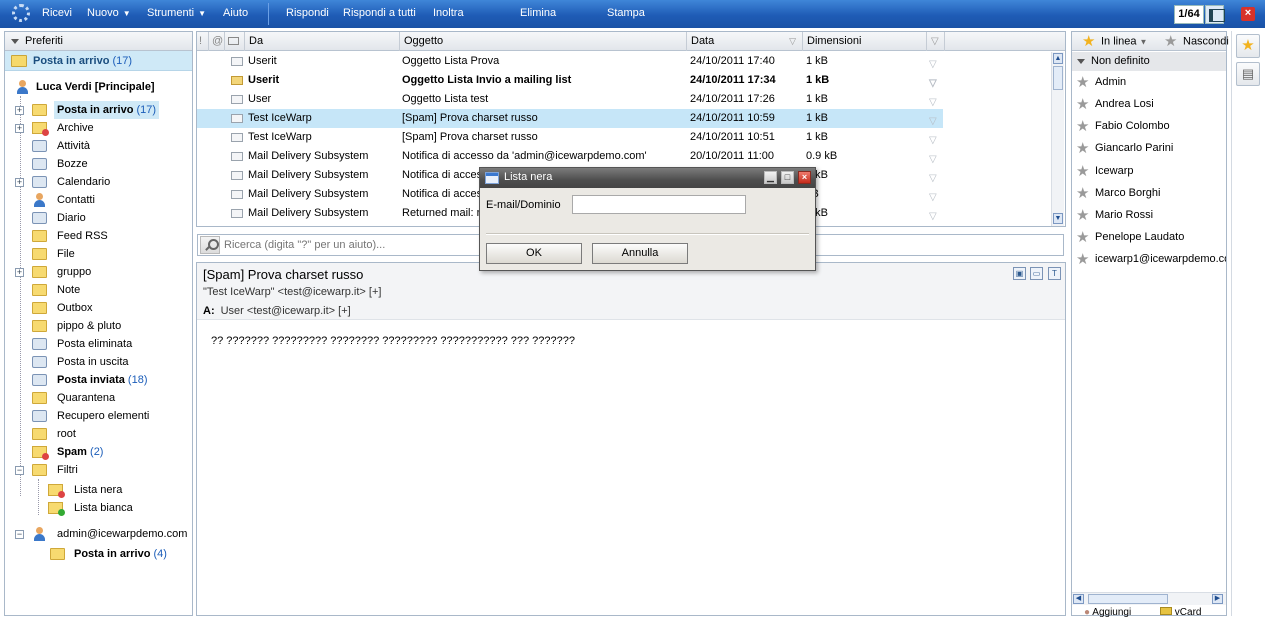 The image size is (1265, 618). What do you see at coordinates (379, 13) in the screenshot?
I see `reply-all-button: Rispondi a tutti` at bounding box center [379, 13].